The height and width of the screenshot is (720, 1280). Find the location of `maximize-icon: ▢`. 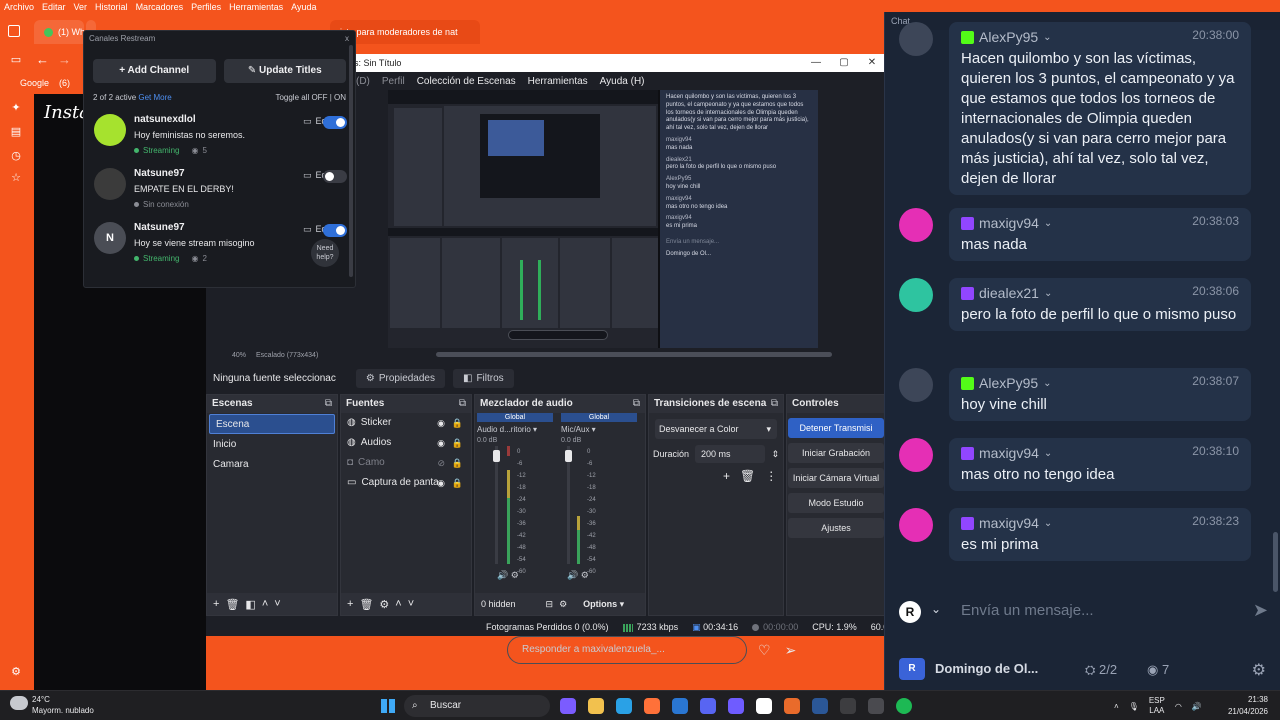

maximize-icon: ▢ is located at coordinates (844, 63).